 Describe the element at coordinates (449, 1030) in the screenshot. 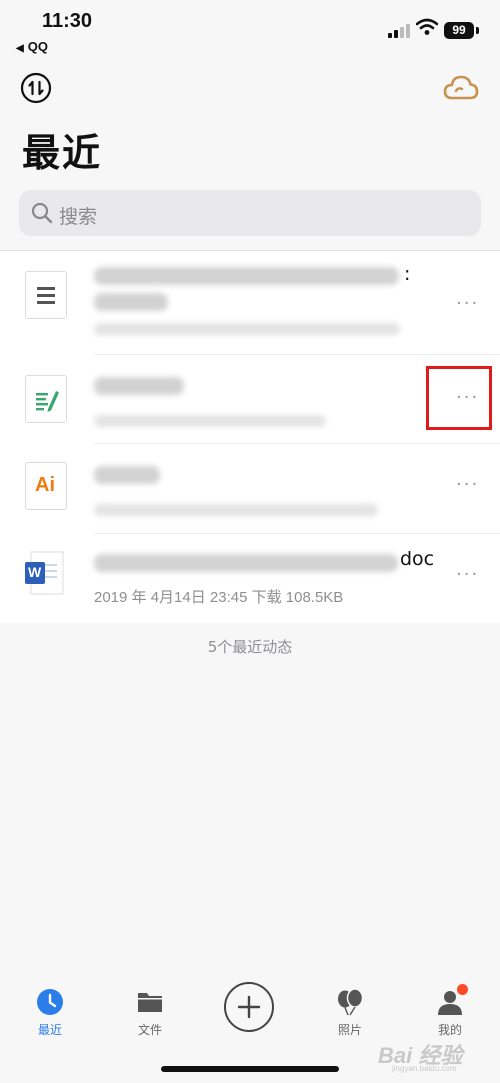

I see `tab-label: 我的` at that location.